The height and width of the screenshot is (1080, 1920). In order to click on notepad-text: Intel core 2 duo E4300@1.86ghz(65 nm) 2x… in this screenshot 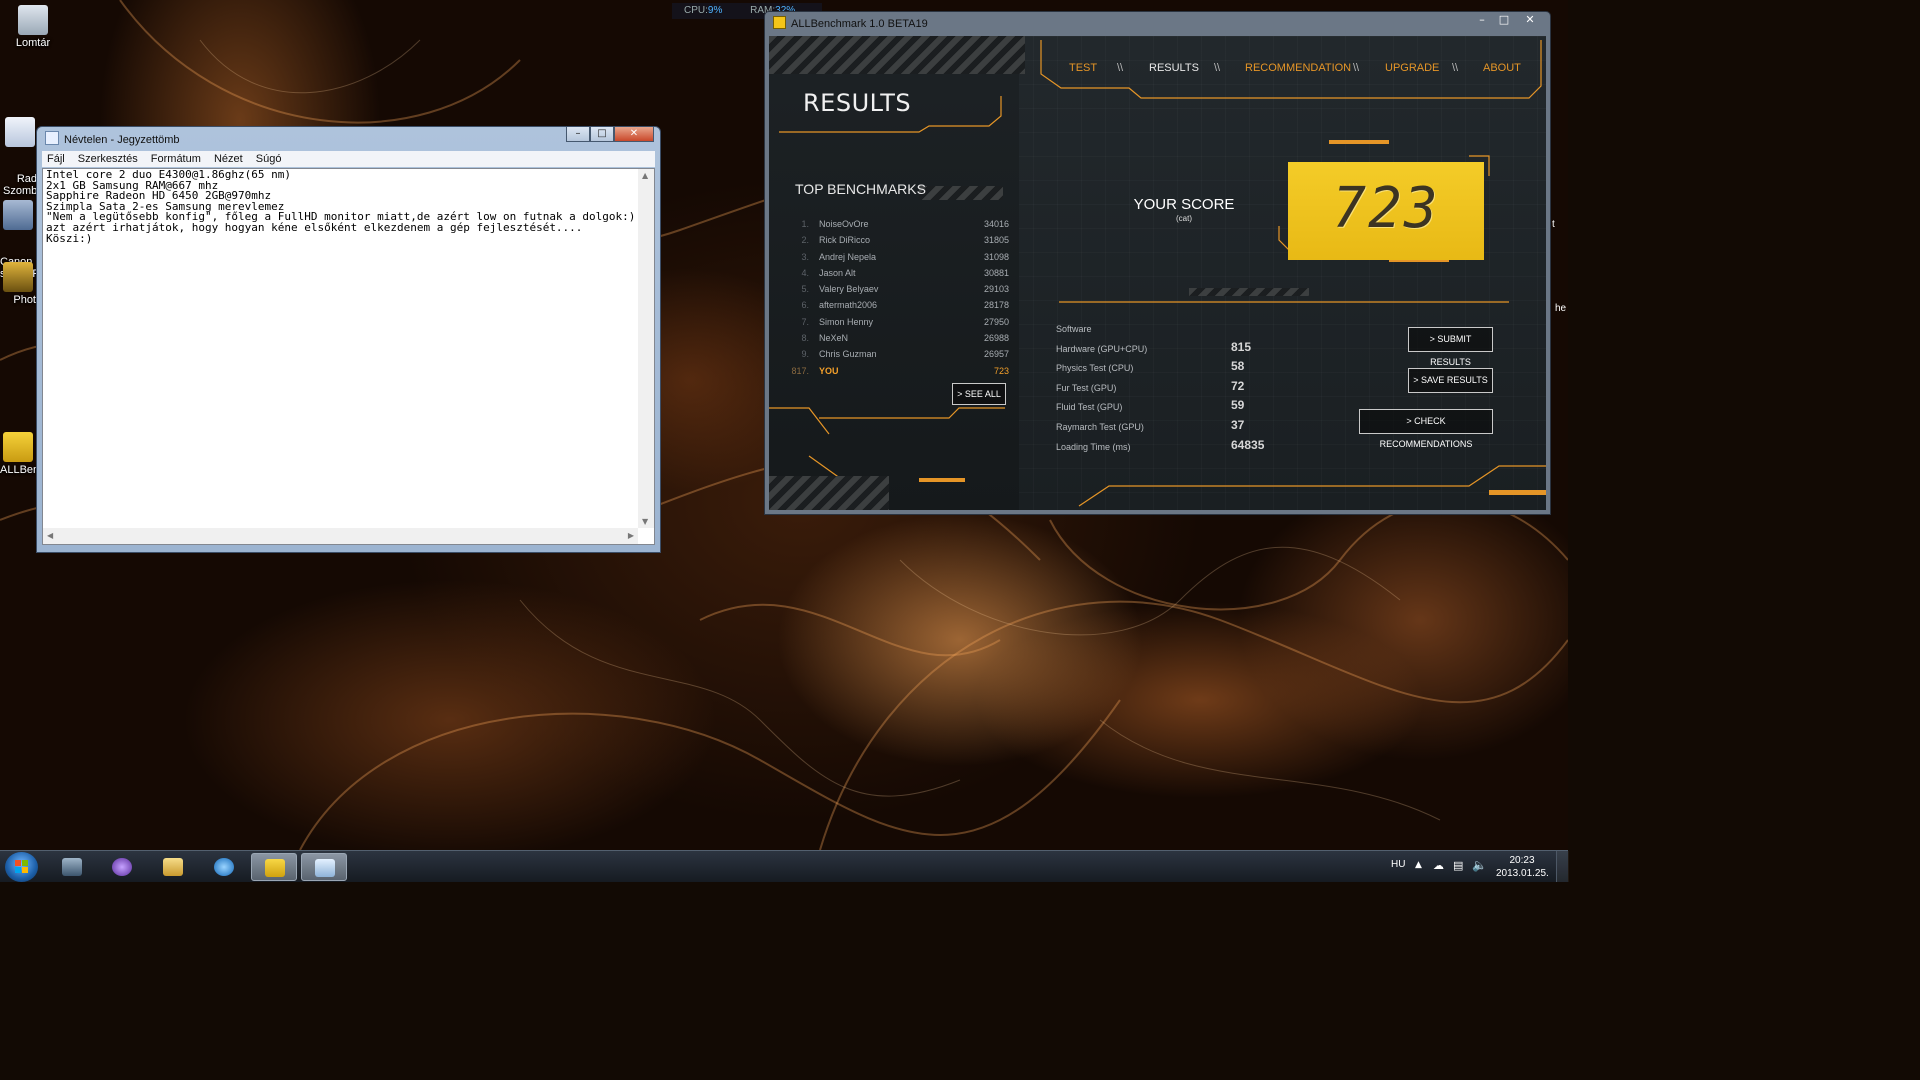, I will do `click(341, 348)`.